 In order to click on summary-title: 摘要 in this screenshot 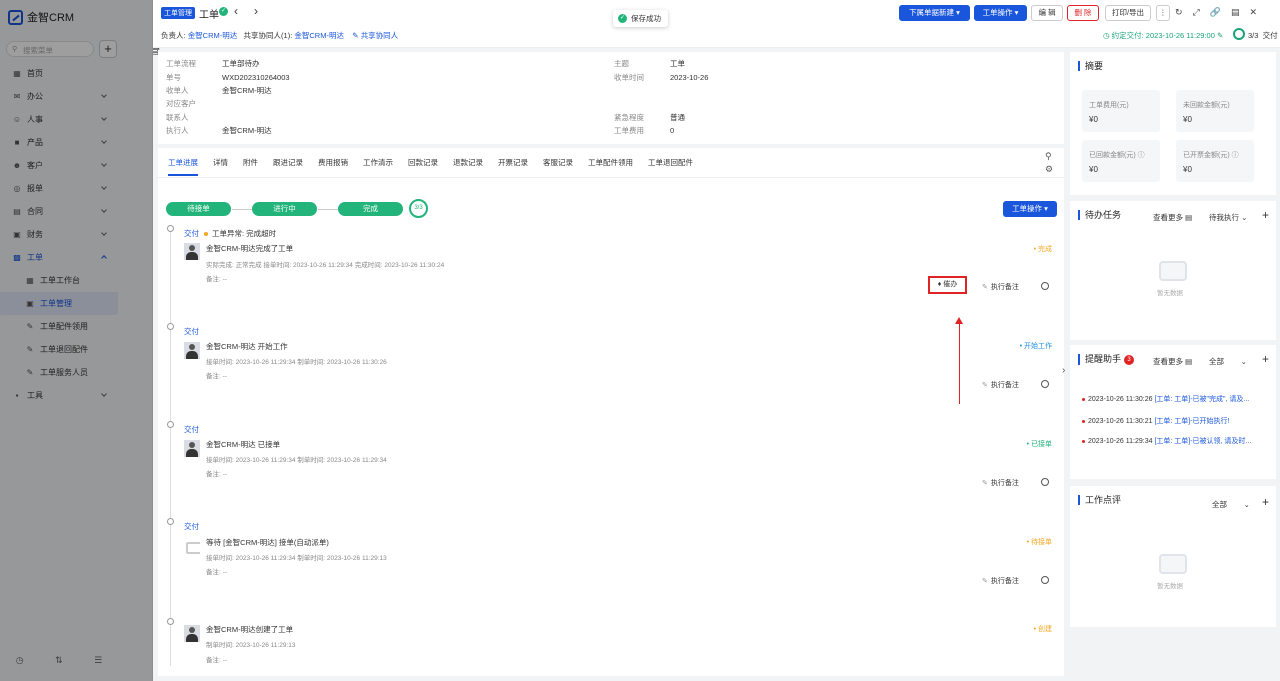, I will do `click(1090, 66)`.